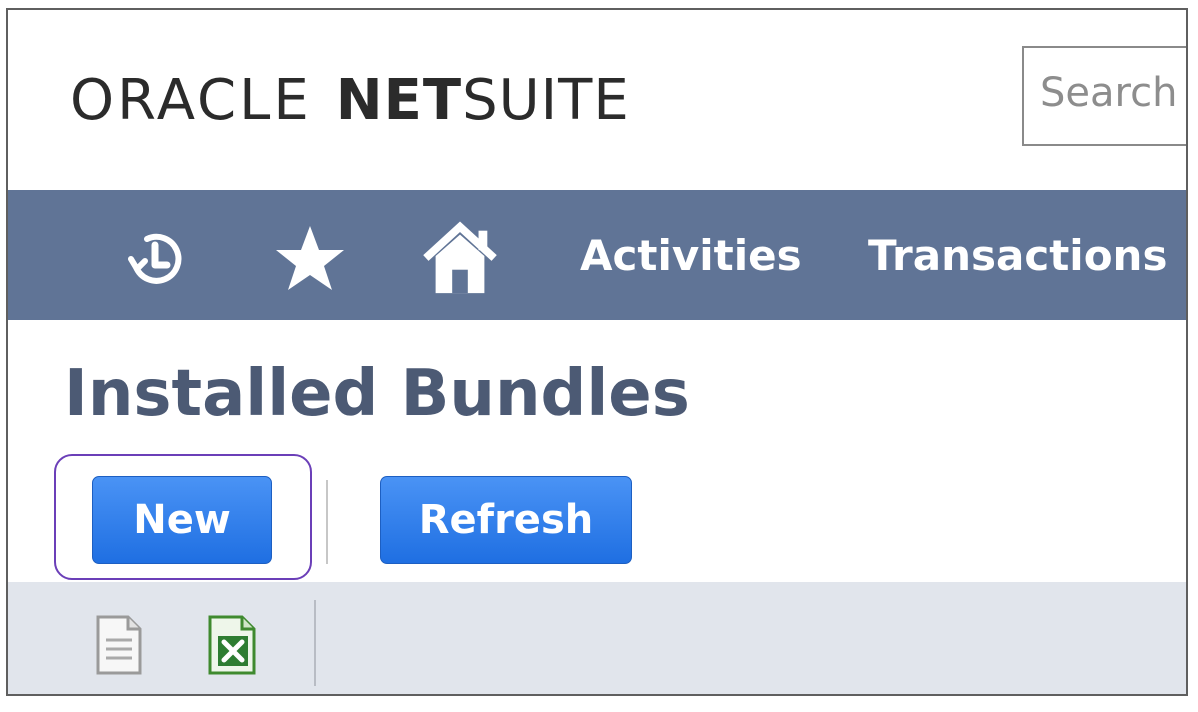 This screenshot has width=1198, height=712. What do you see at coordinates (506, 520) in the screenshot?
I see `refresh-button: Refresh` at bounding box center [506, 520].